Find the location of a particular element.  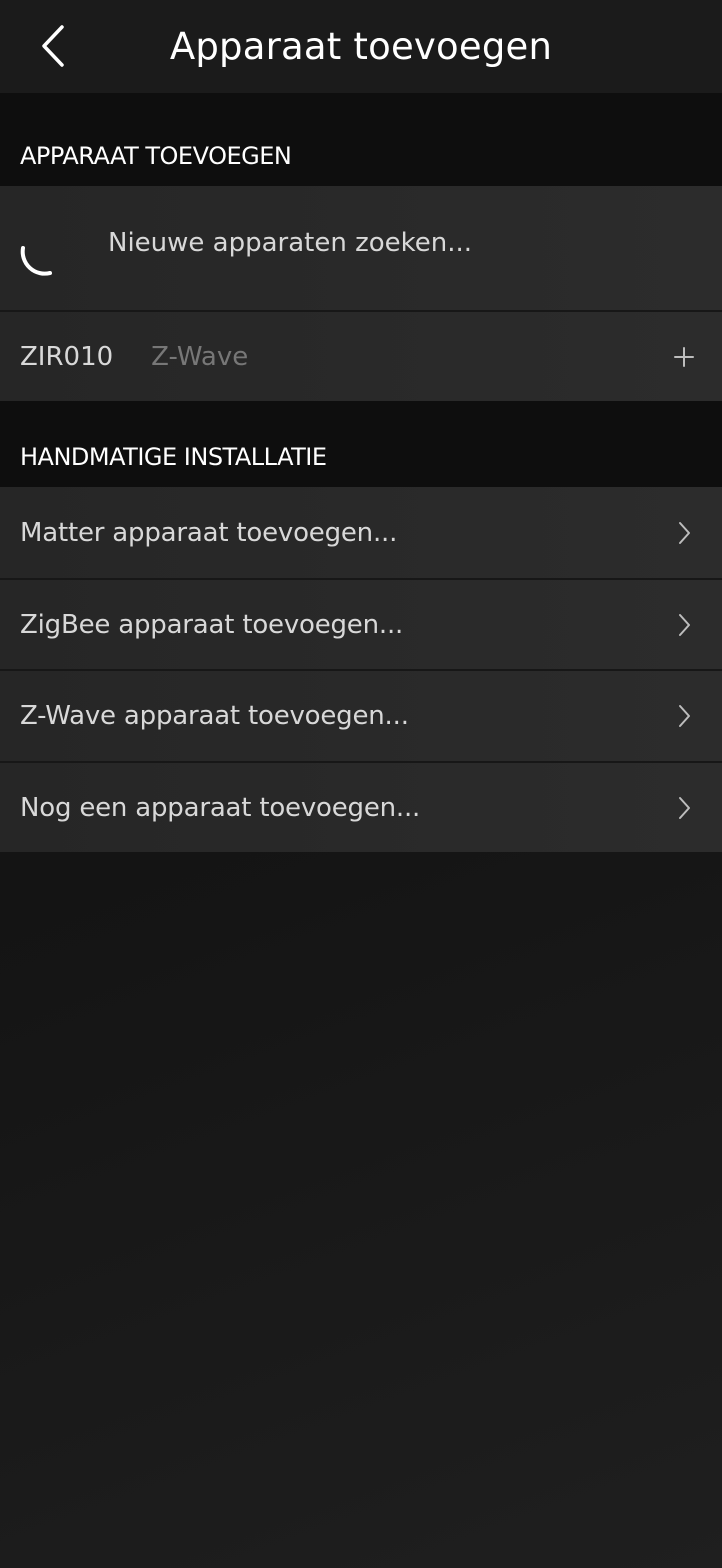

loading-spinner-icon is located at coordinates (36, 261).